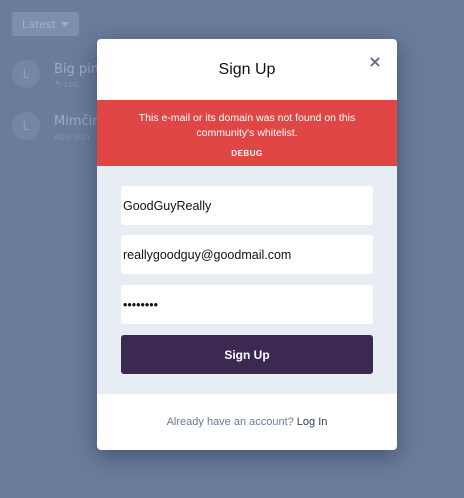 The width and height of the screenshot is (464, 498). I want to click on modal-footer: Already have an account? Log In, so click(247, 422).